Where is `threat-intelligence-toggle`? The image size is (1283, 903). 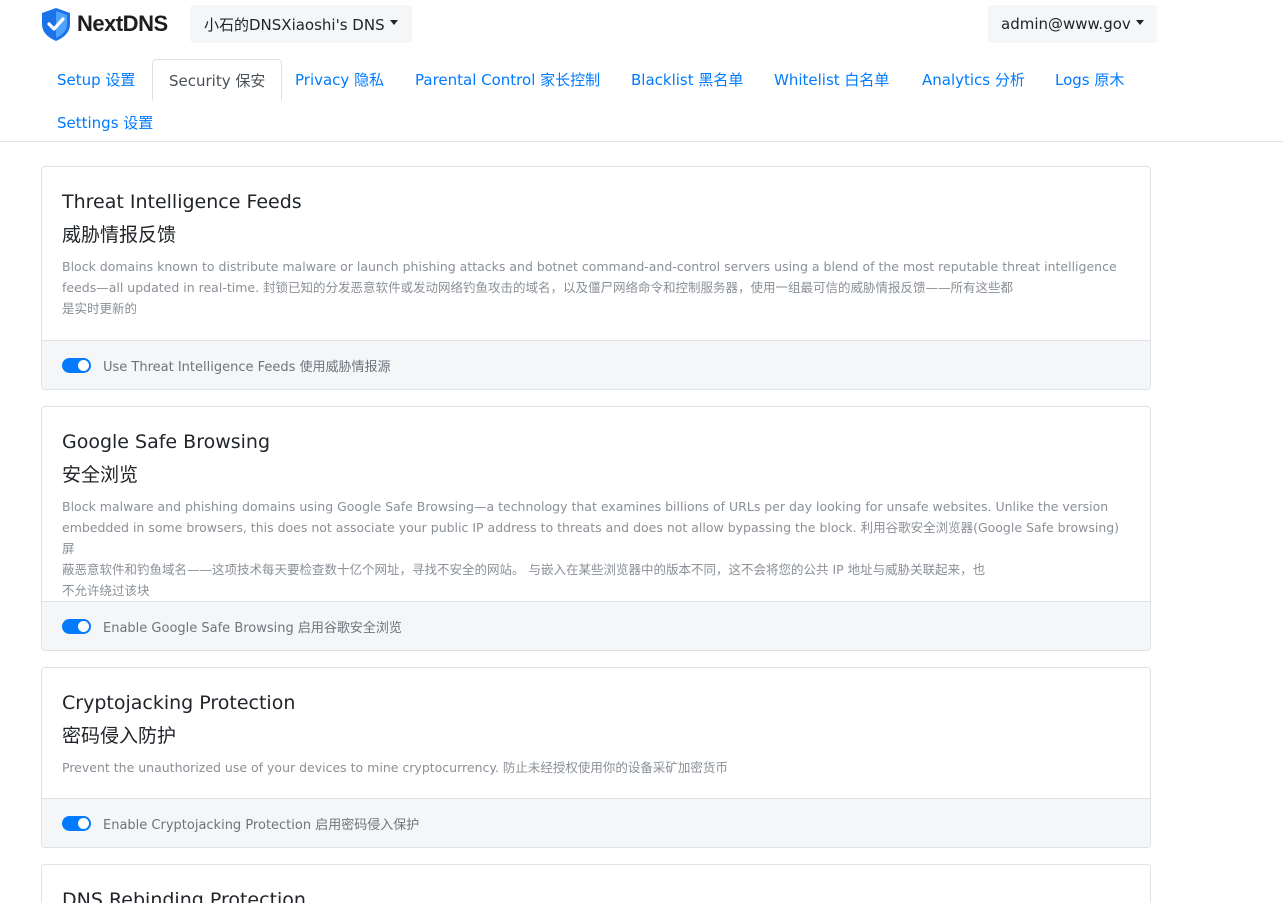
threat-intelligence-toggle is located at coordinates (76, 365).